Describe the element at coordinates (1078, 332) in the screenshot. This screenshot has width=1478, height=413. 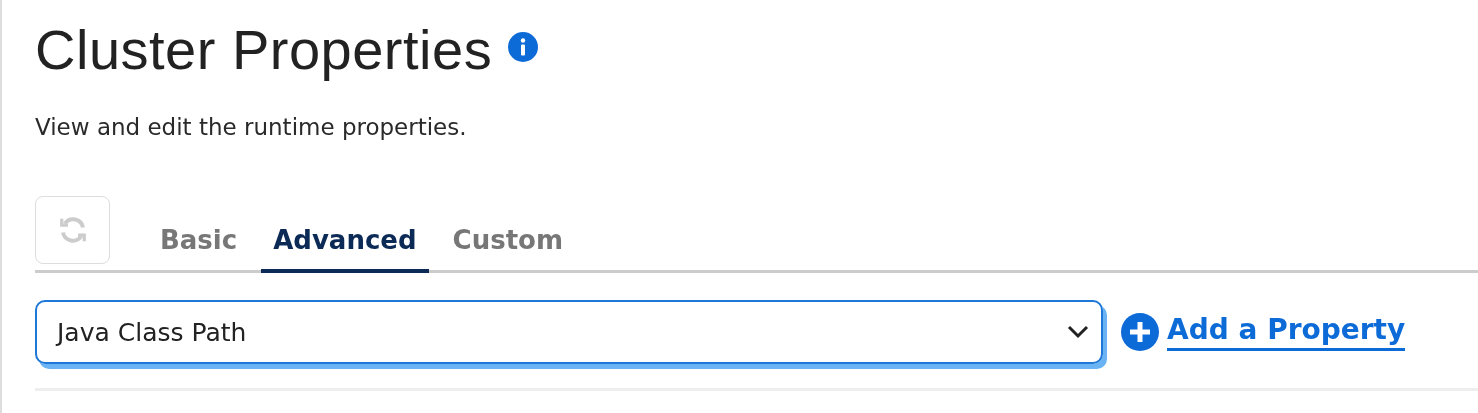
I see `chevron-down-icon` at that location.